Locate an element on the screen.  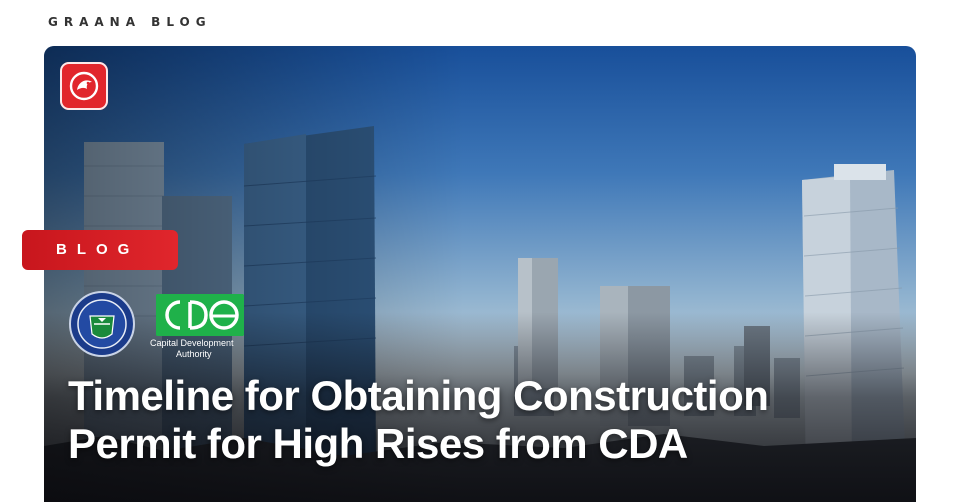
blog-tag: BLOG is located at coordinates (100, 250).